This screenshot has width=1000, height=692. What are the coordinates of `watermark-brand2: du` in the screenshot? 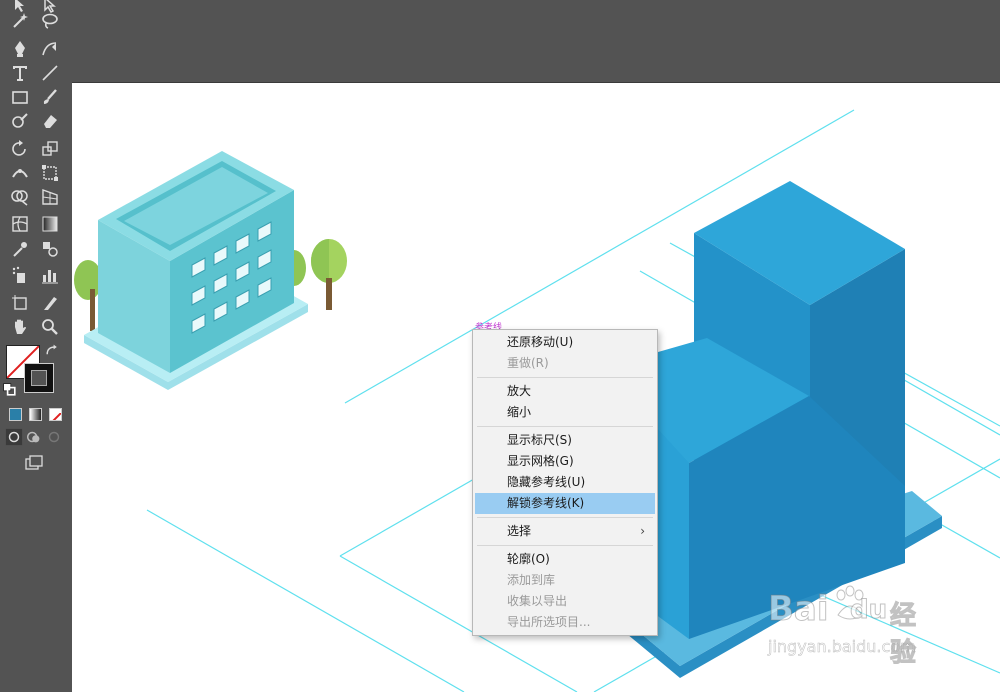 It's located at (868, 610).